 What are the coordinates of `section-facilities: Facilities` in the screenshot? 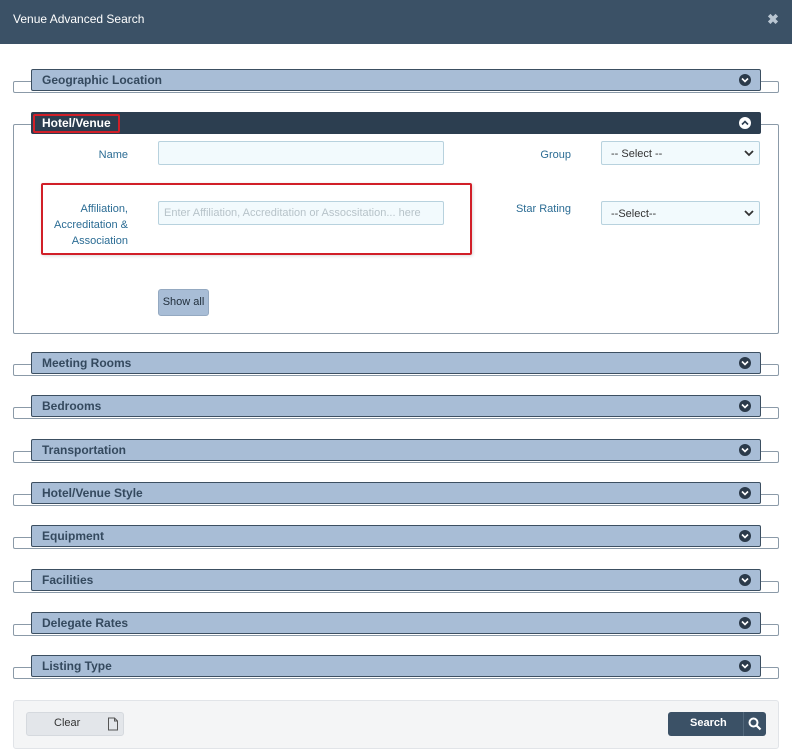 It's located at (396, 580).